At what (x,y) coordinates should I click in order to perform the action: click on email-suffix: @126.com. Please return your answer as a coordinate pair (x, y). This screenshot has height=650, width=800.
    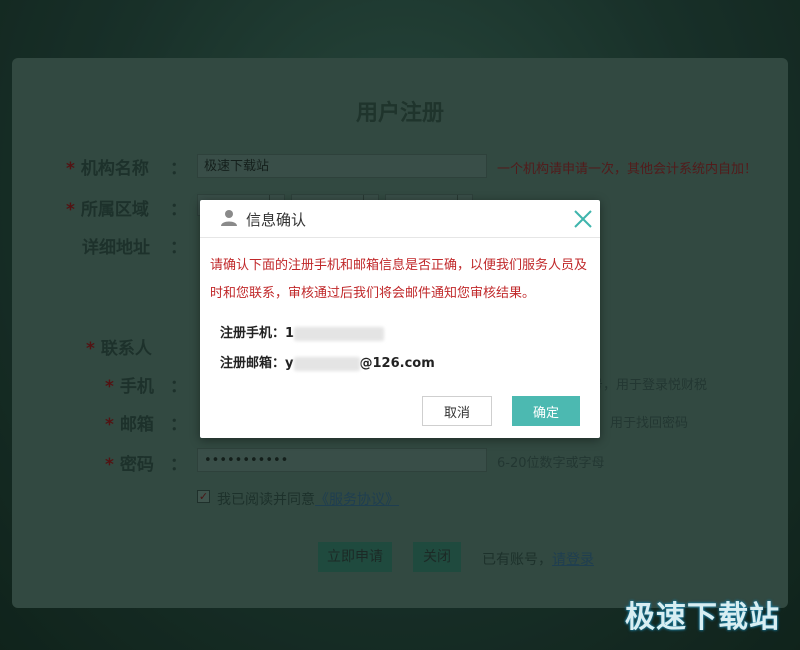
    Looking at the image, I should click on (397, 363).